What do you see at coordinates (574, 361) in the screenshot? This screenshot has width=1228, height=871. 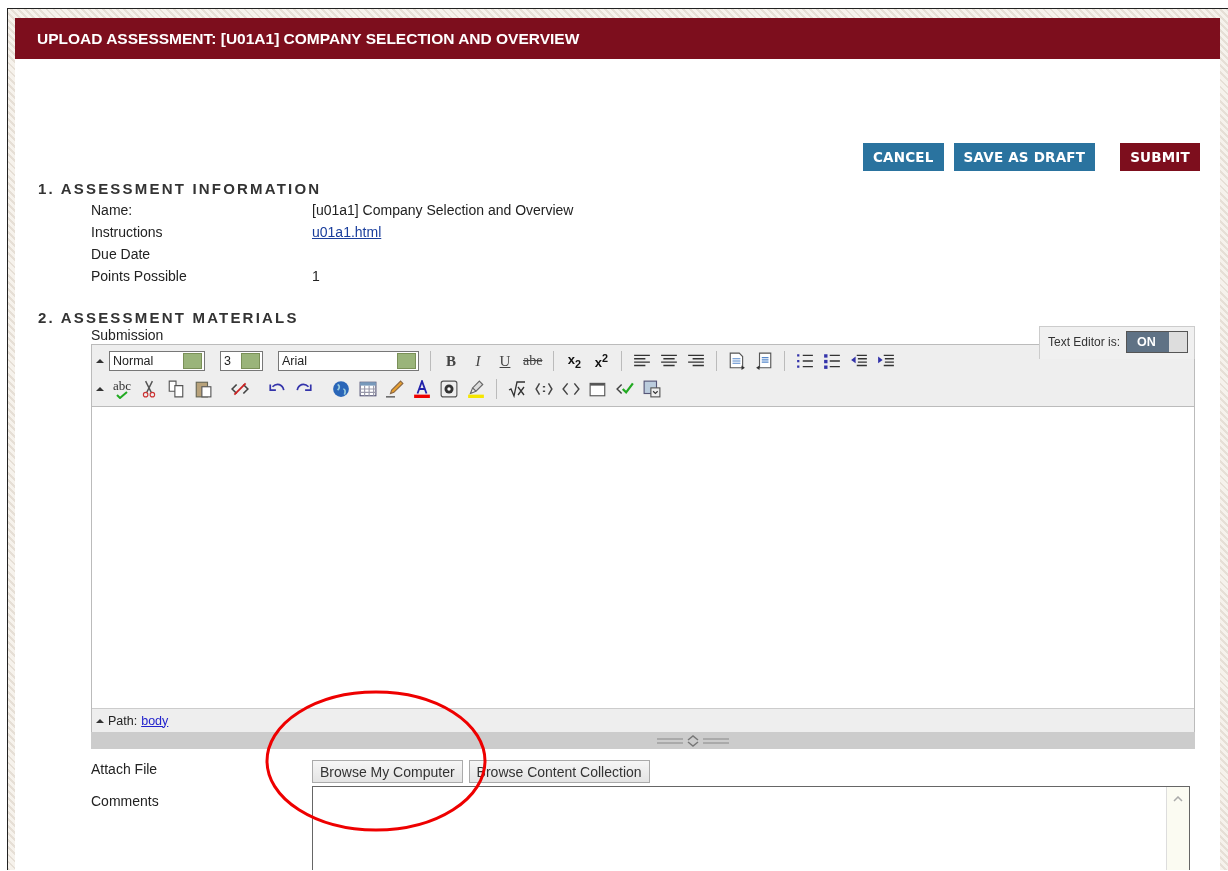 I see `subscript-button: x$_{2}$` at bounding box center [574, 361].